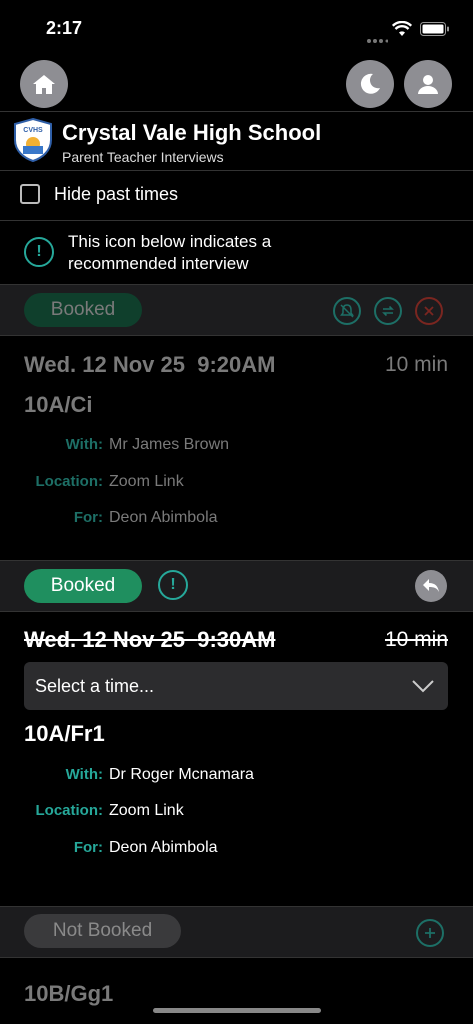  What do you see at coordinates (158, 263) in the screenshot?
I see `info-text-line2: recommended interview` at bounding box center [158, 263].